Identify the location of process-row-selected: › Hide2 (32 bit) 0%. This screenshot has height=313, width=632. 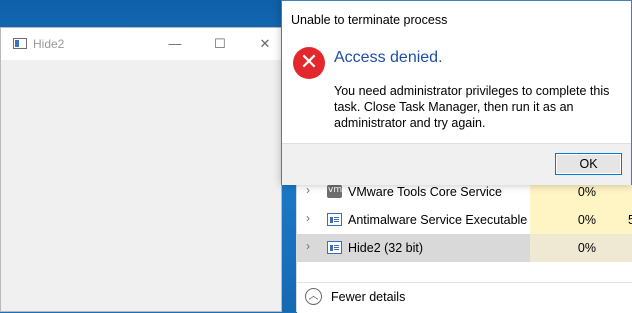
(464, 248).